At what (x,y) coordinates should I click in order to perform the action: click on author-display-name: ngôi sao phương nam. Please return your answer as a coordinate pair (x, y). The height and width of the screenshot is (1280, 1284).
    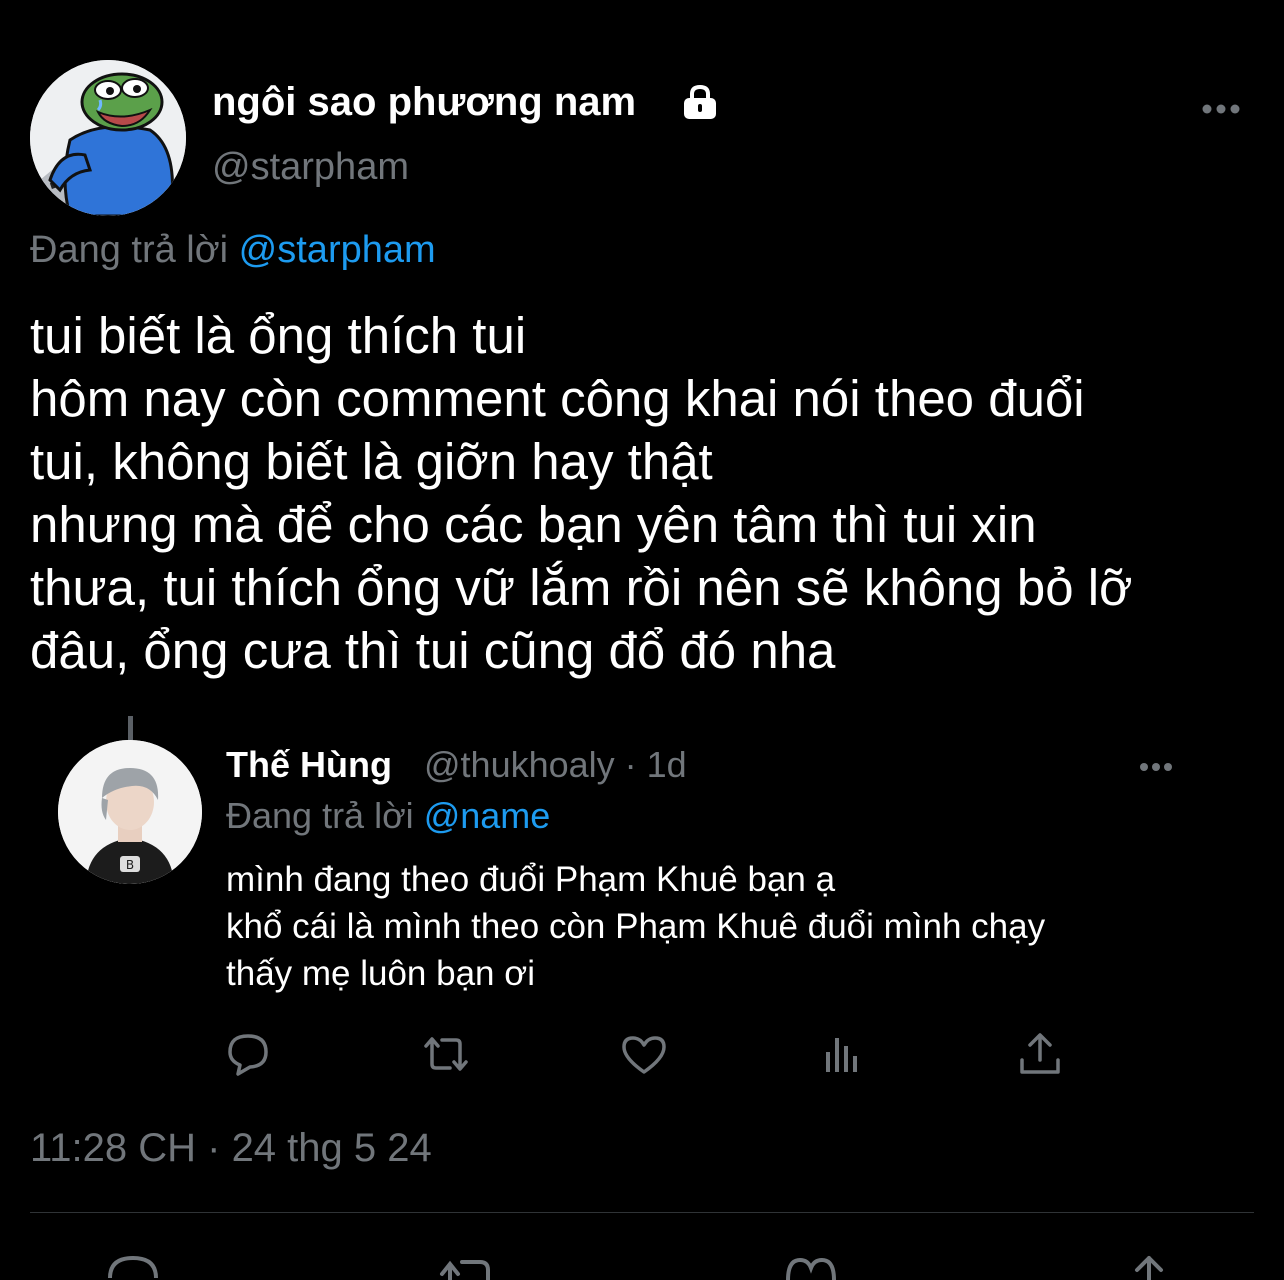
    Looking at the image, I should click on (424, 102).